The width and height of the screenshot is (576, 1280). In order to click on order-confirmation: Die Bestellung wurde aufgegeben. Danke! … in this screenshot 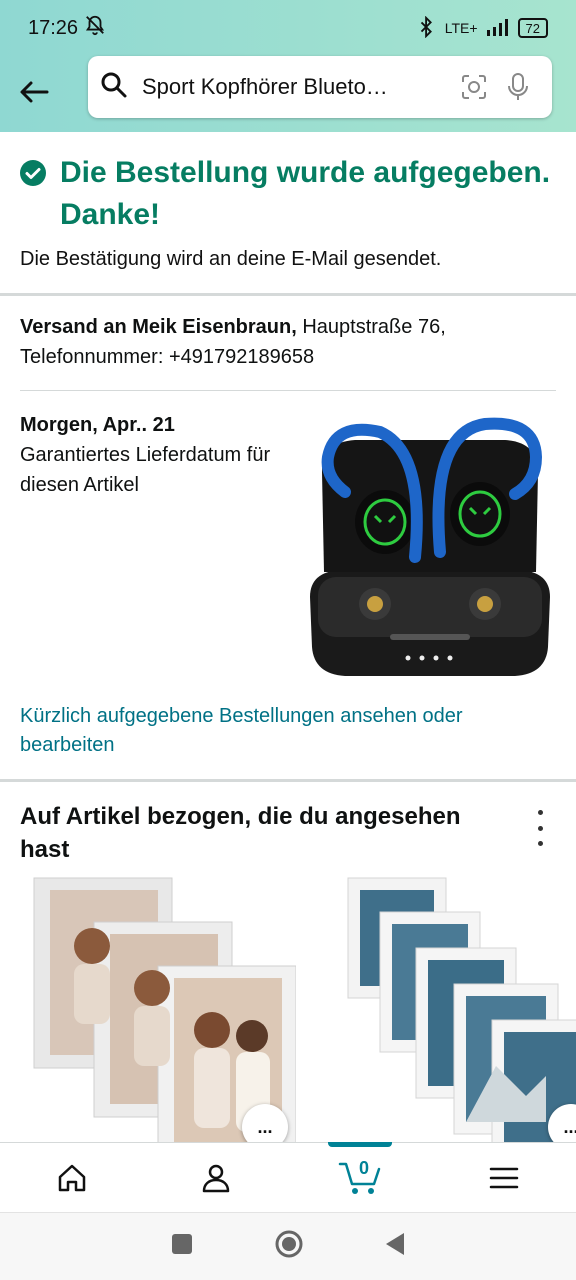, I will do `click(288, 214)`.